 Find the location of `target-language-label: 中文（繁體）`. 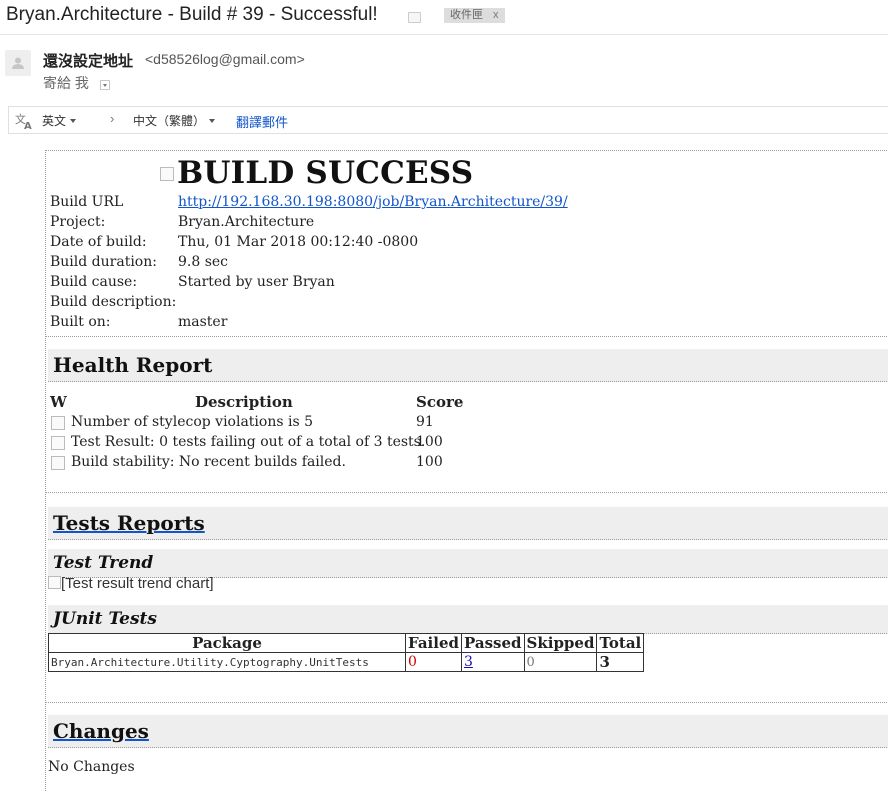

target-language-label: 中文（繁體） is located at coordinates (169, 121).